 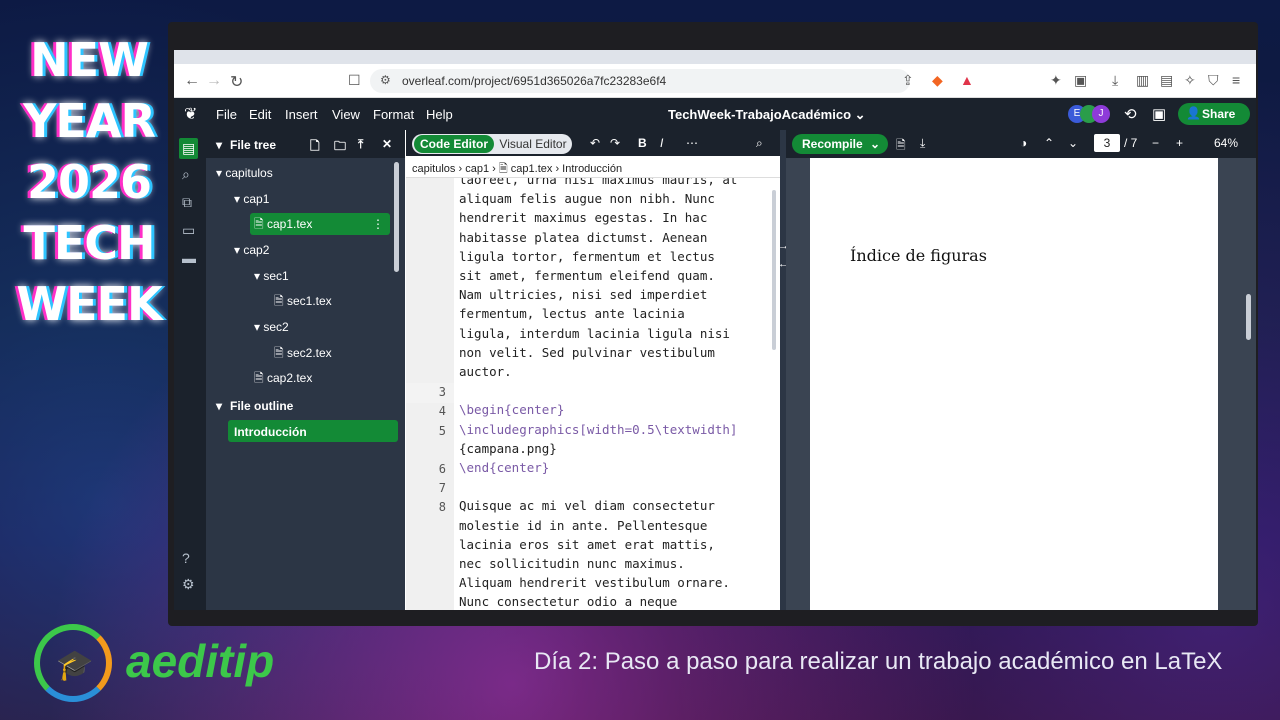 What do you see at coordinates (587, 352) in the screenshot?
I see `code-line: non velit. Sed pulvinar vestibulum` at bounding box center [587, 352].